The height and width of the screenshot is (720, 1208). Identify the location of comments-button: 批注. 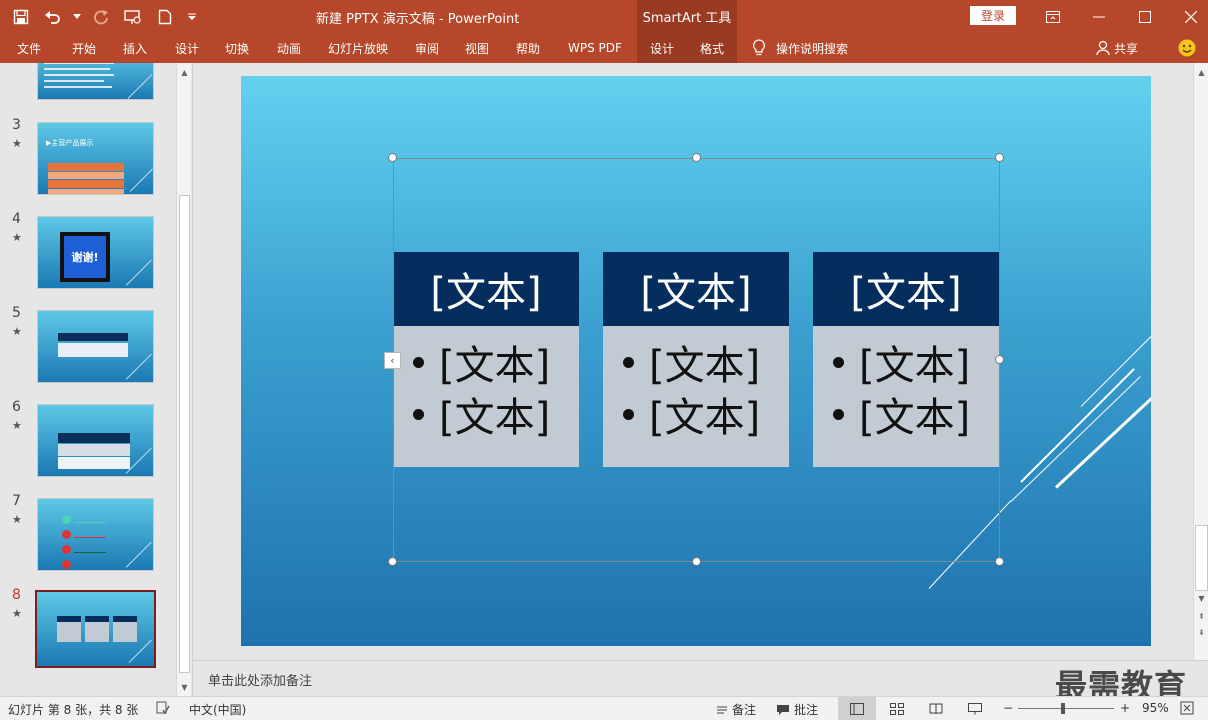
(797, 709).